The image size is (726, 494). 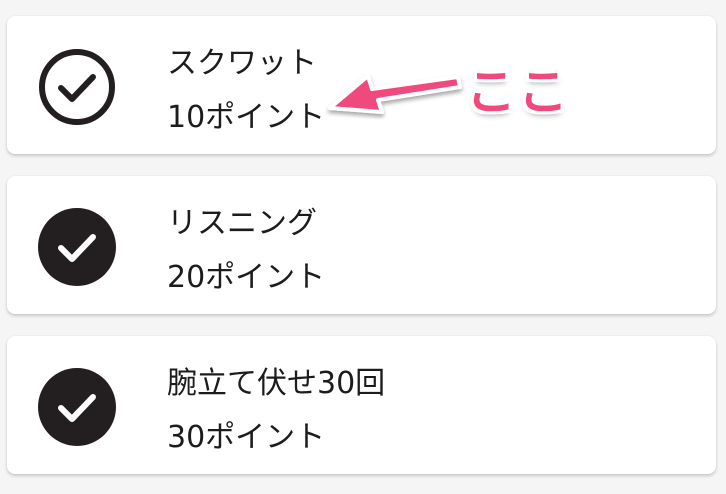 I want to click on check-circle-outline-icon, so click(x=77, y=87).